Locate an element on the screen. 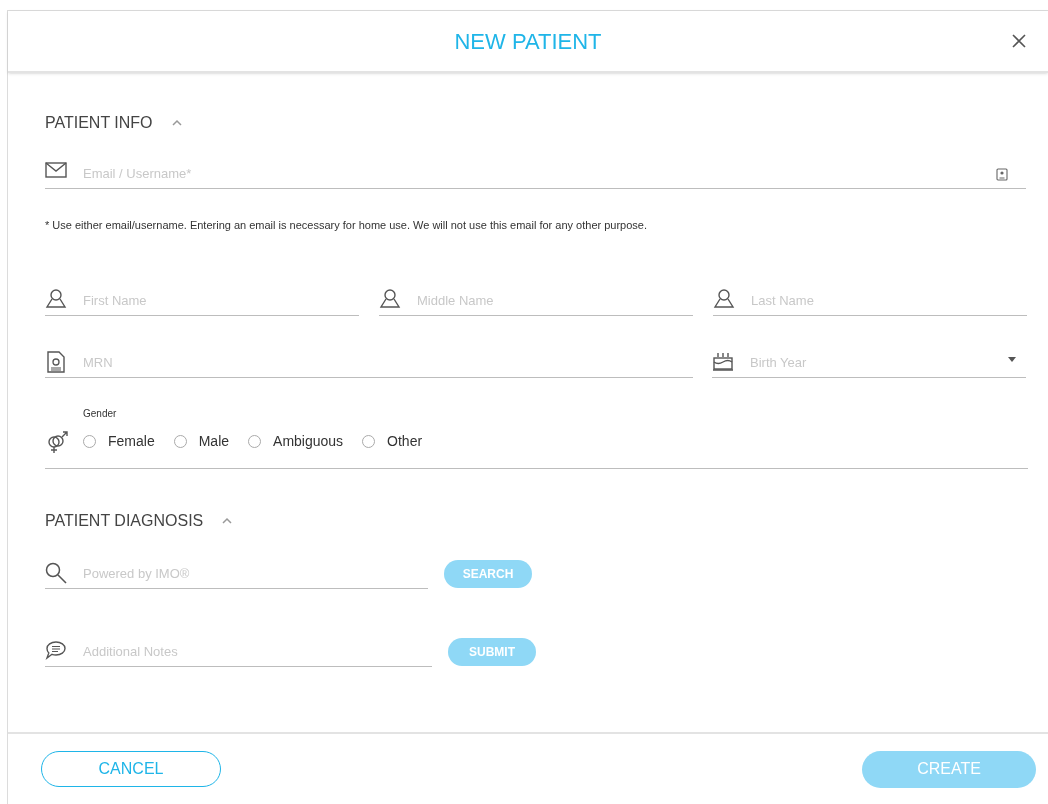 Image resolution: width=1048 pixels, height=804 pixels. field-label: Gender is located at coordinates (100, 413).